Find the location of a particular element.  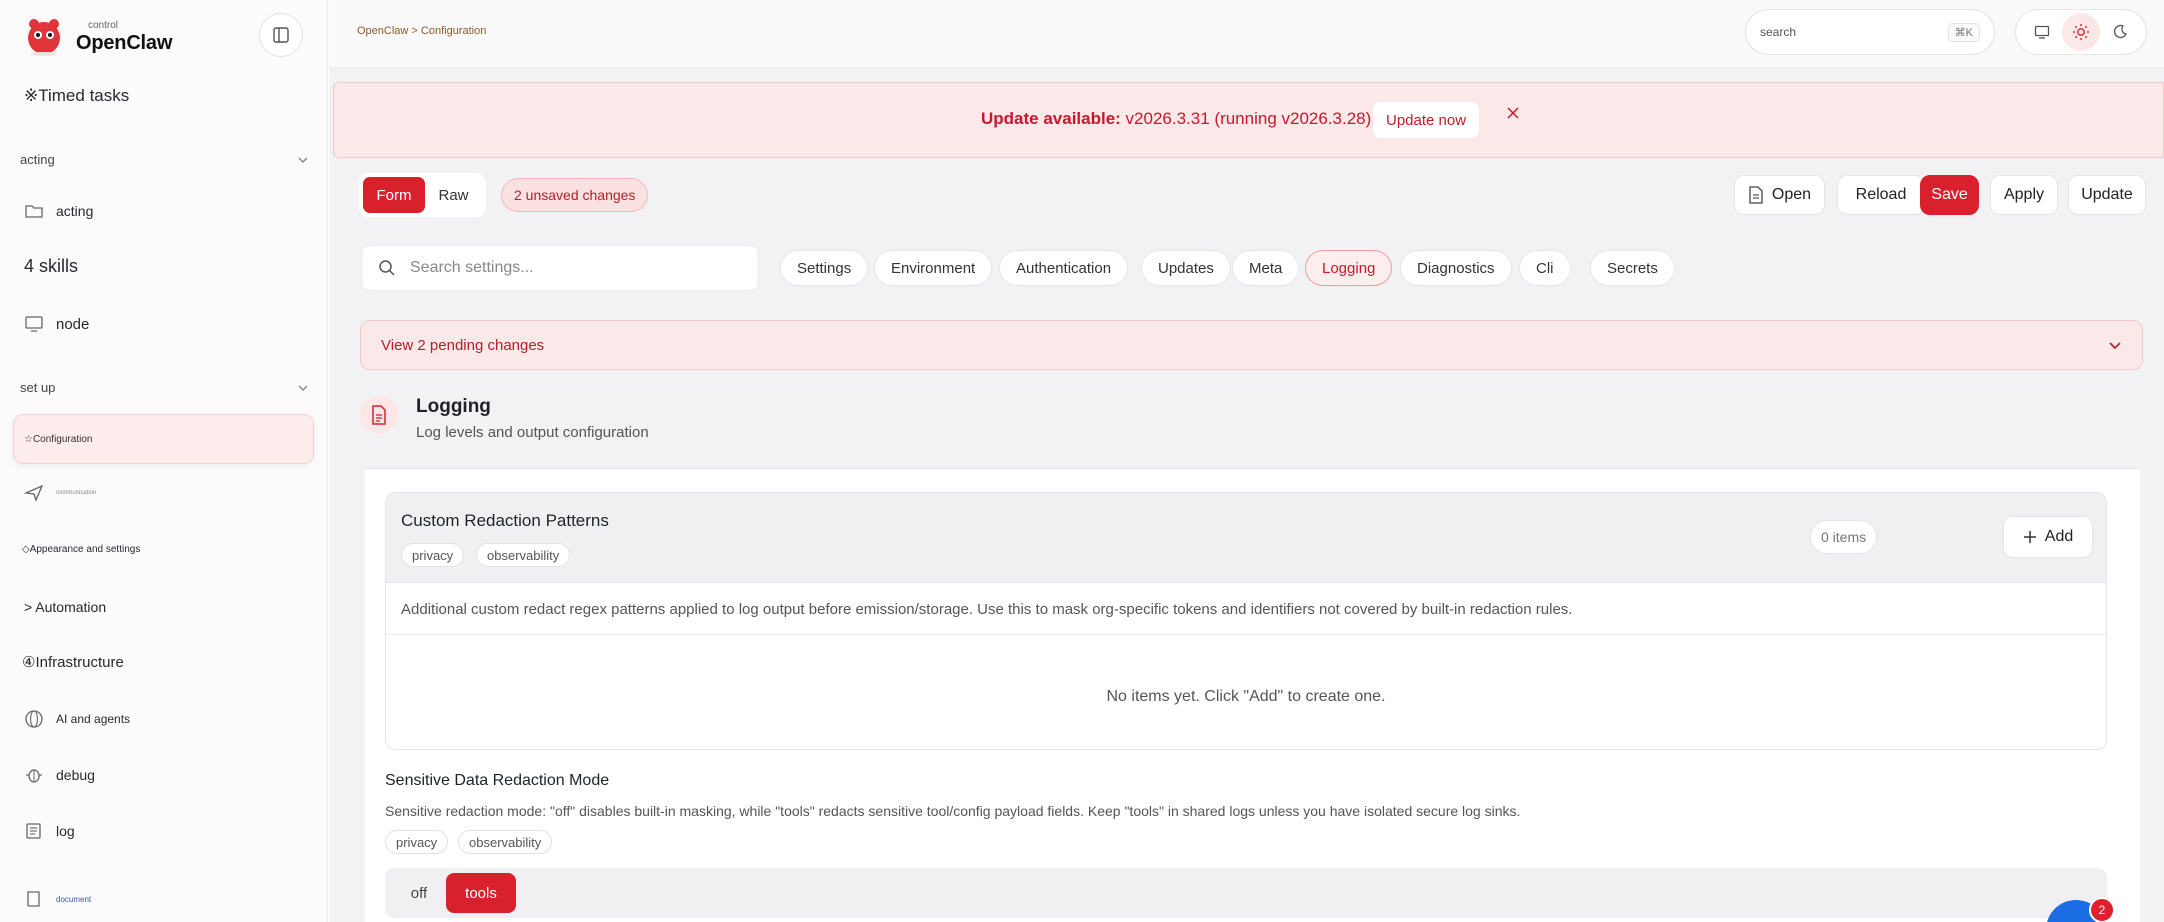

empty-state: No items yet. Click "Add" to create one. is located at coordinates (1246, 696).